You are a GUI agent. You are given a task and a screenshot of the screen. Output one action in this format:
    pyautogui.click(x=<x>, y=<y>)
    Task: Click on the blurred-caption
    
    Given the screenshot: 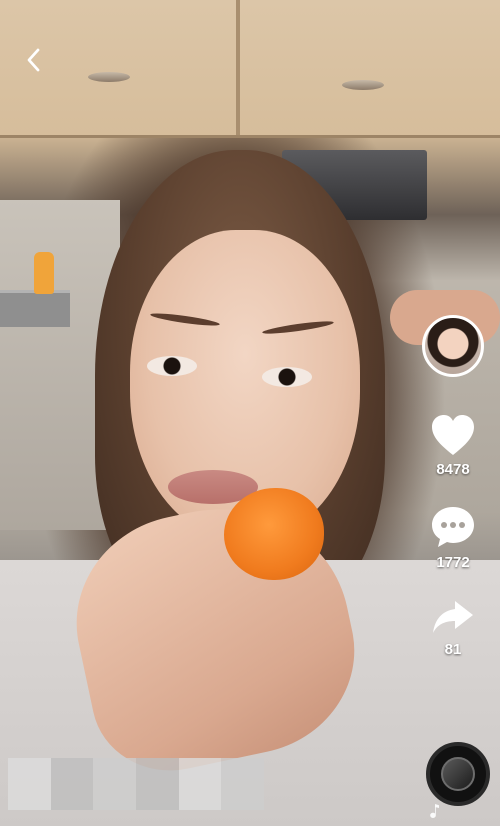 What is the action you would take?
    pyautogui.click(x=136, y=784)
    